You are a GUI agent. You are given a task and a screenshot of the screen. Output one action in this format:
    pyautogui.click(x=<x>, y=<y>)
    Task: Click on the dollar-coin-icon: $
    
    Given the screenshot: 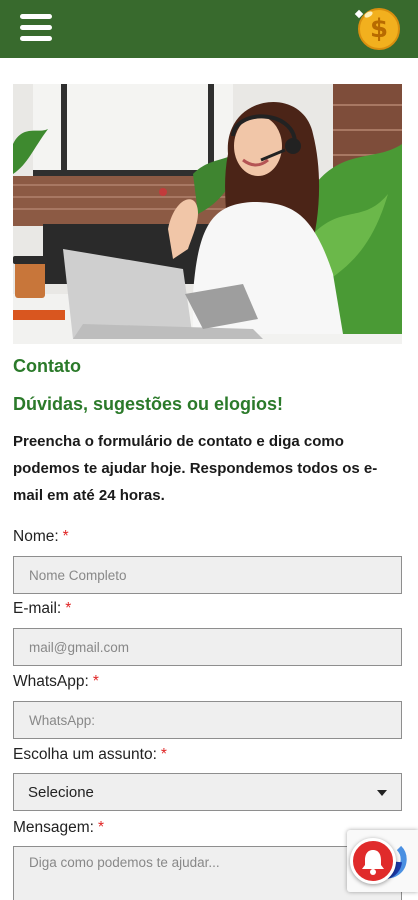 What is the action you would take?
    pyautogui.click(x=379, y=29)
    